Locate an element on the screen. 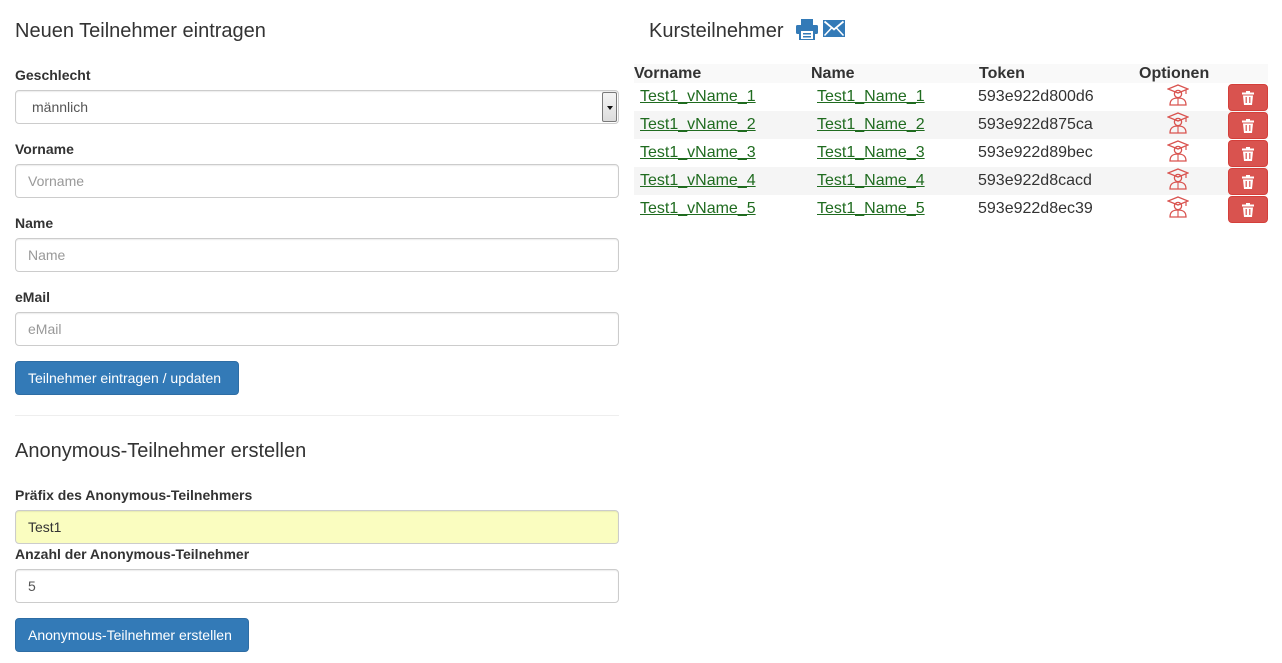  lastname-link: Test1_Name_4 is located at coordinates (871, 181).